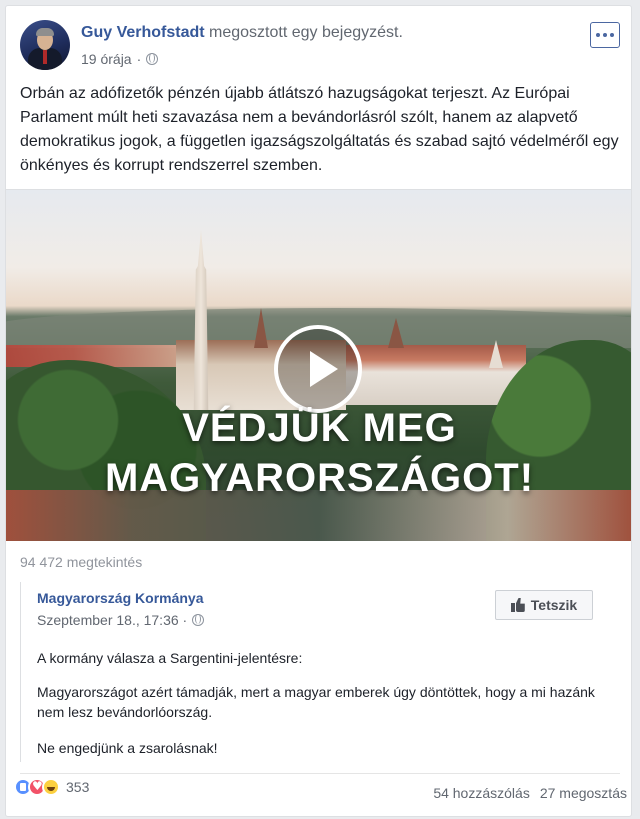  I want to click on engagement-stats: 54 hozzászólás 27 megosztás, so click(530, 793).